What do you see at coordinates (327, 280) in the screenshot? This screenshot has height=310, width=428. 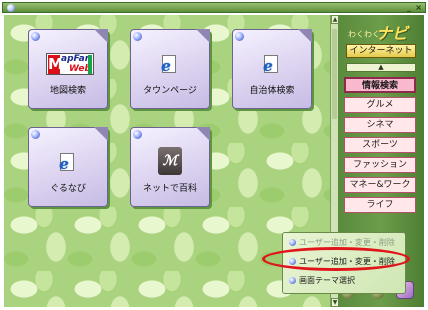 I see `popup-item-label: 画面テーマ選択` at bounding box center [327, 280].